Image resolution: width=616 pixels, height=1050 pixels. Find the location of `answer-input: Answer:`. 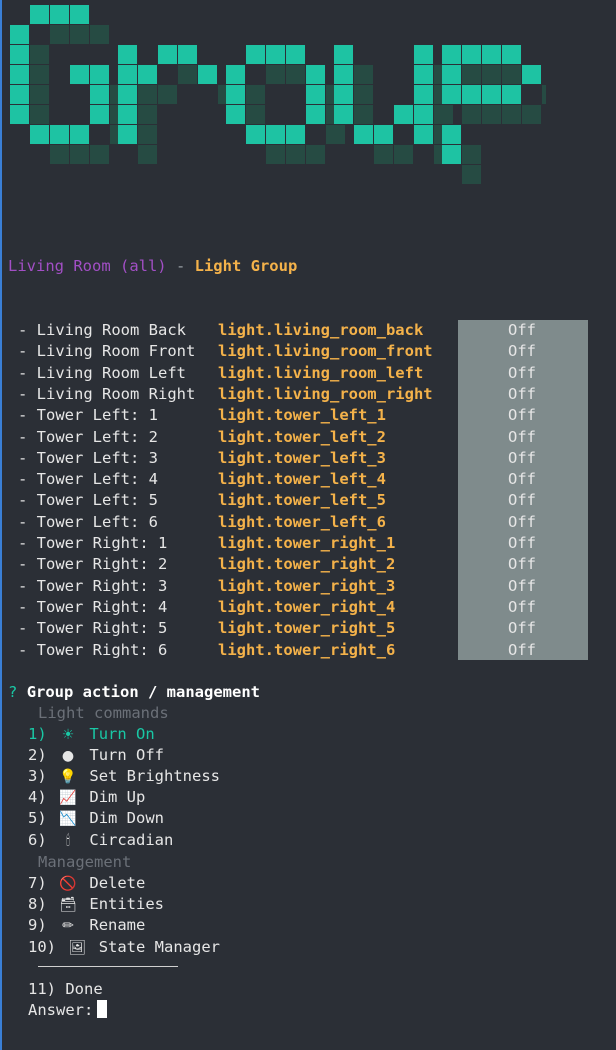

answer-input: Answer: is located at coordinates (68, 1010).